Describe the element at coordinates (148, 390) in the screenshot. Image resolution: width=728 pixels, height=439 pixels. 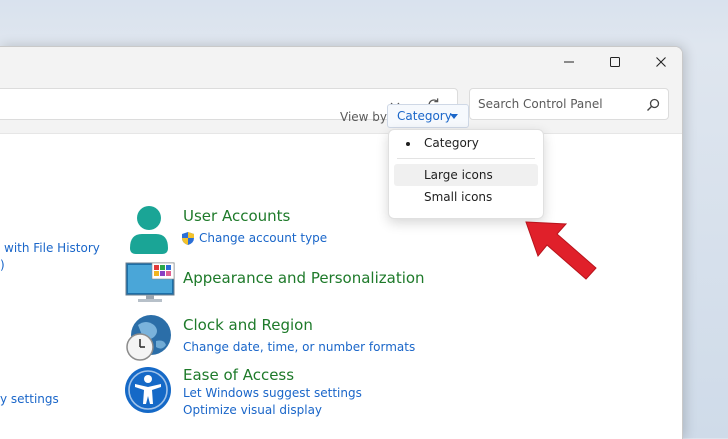
I see `accessibility-icon` at that location.